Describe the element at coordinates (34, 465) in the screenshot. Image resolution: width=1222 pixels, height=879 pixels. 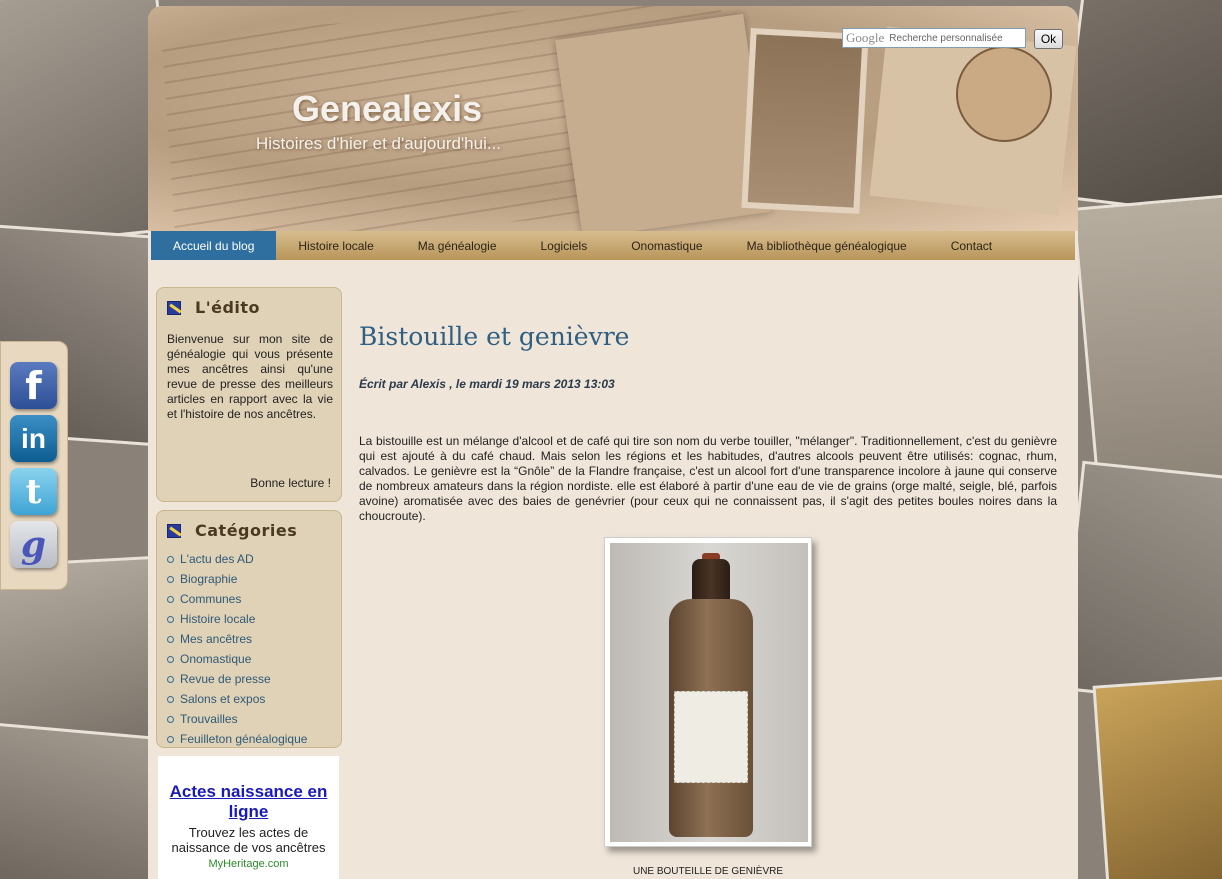
I see `social-share-bar: f in t g` at that location.